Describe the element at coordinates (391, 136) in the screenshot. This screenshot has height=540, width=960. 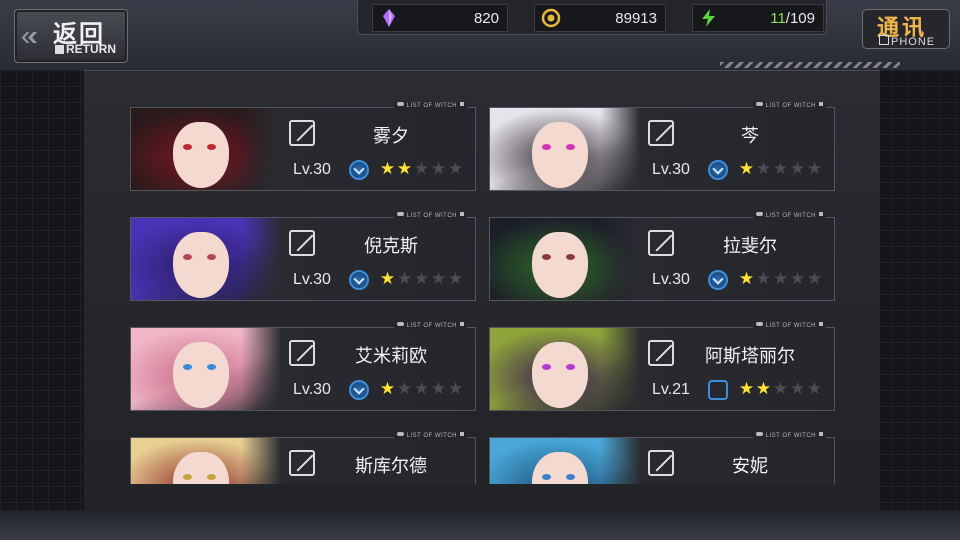
I see `witch-name: 雾夕` at that location.